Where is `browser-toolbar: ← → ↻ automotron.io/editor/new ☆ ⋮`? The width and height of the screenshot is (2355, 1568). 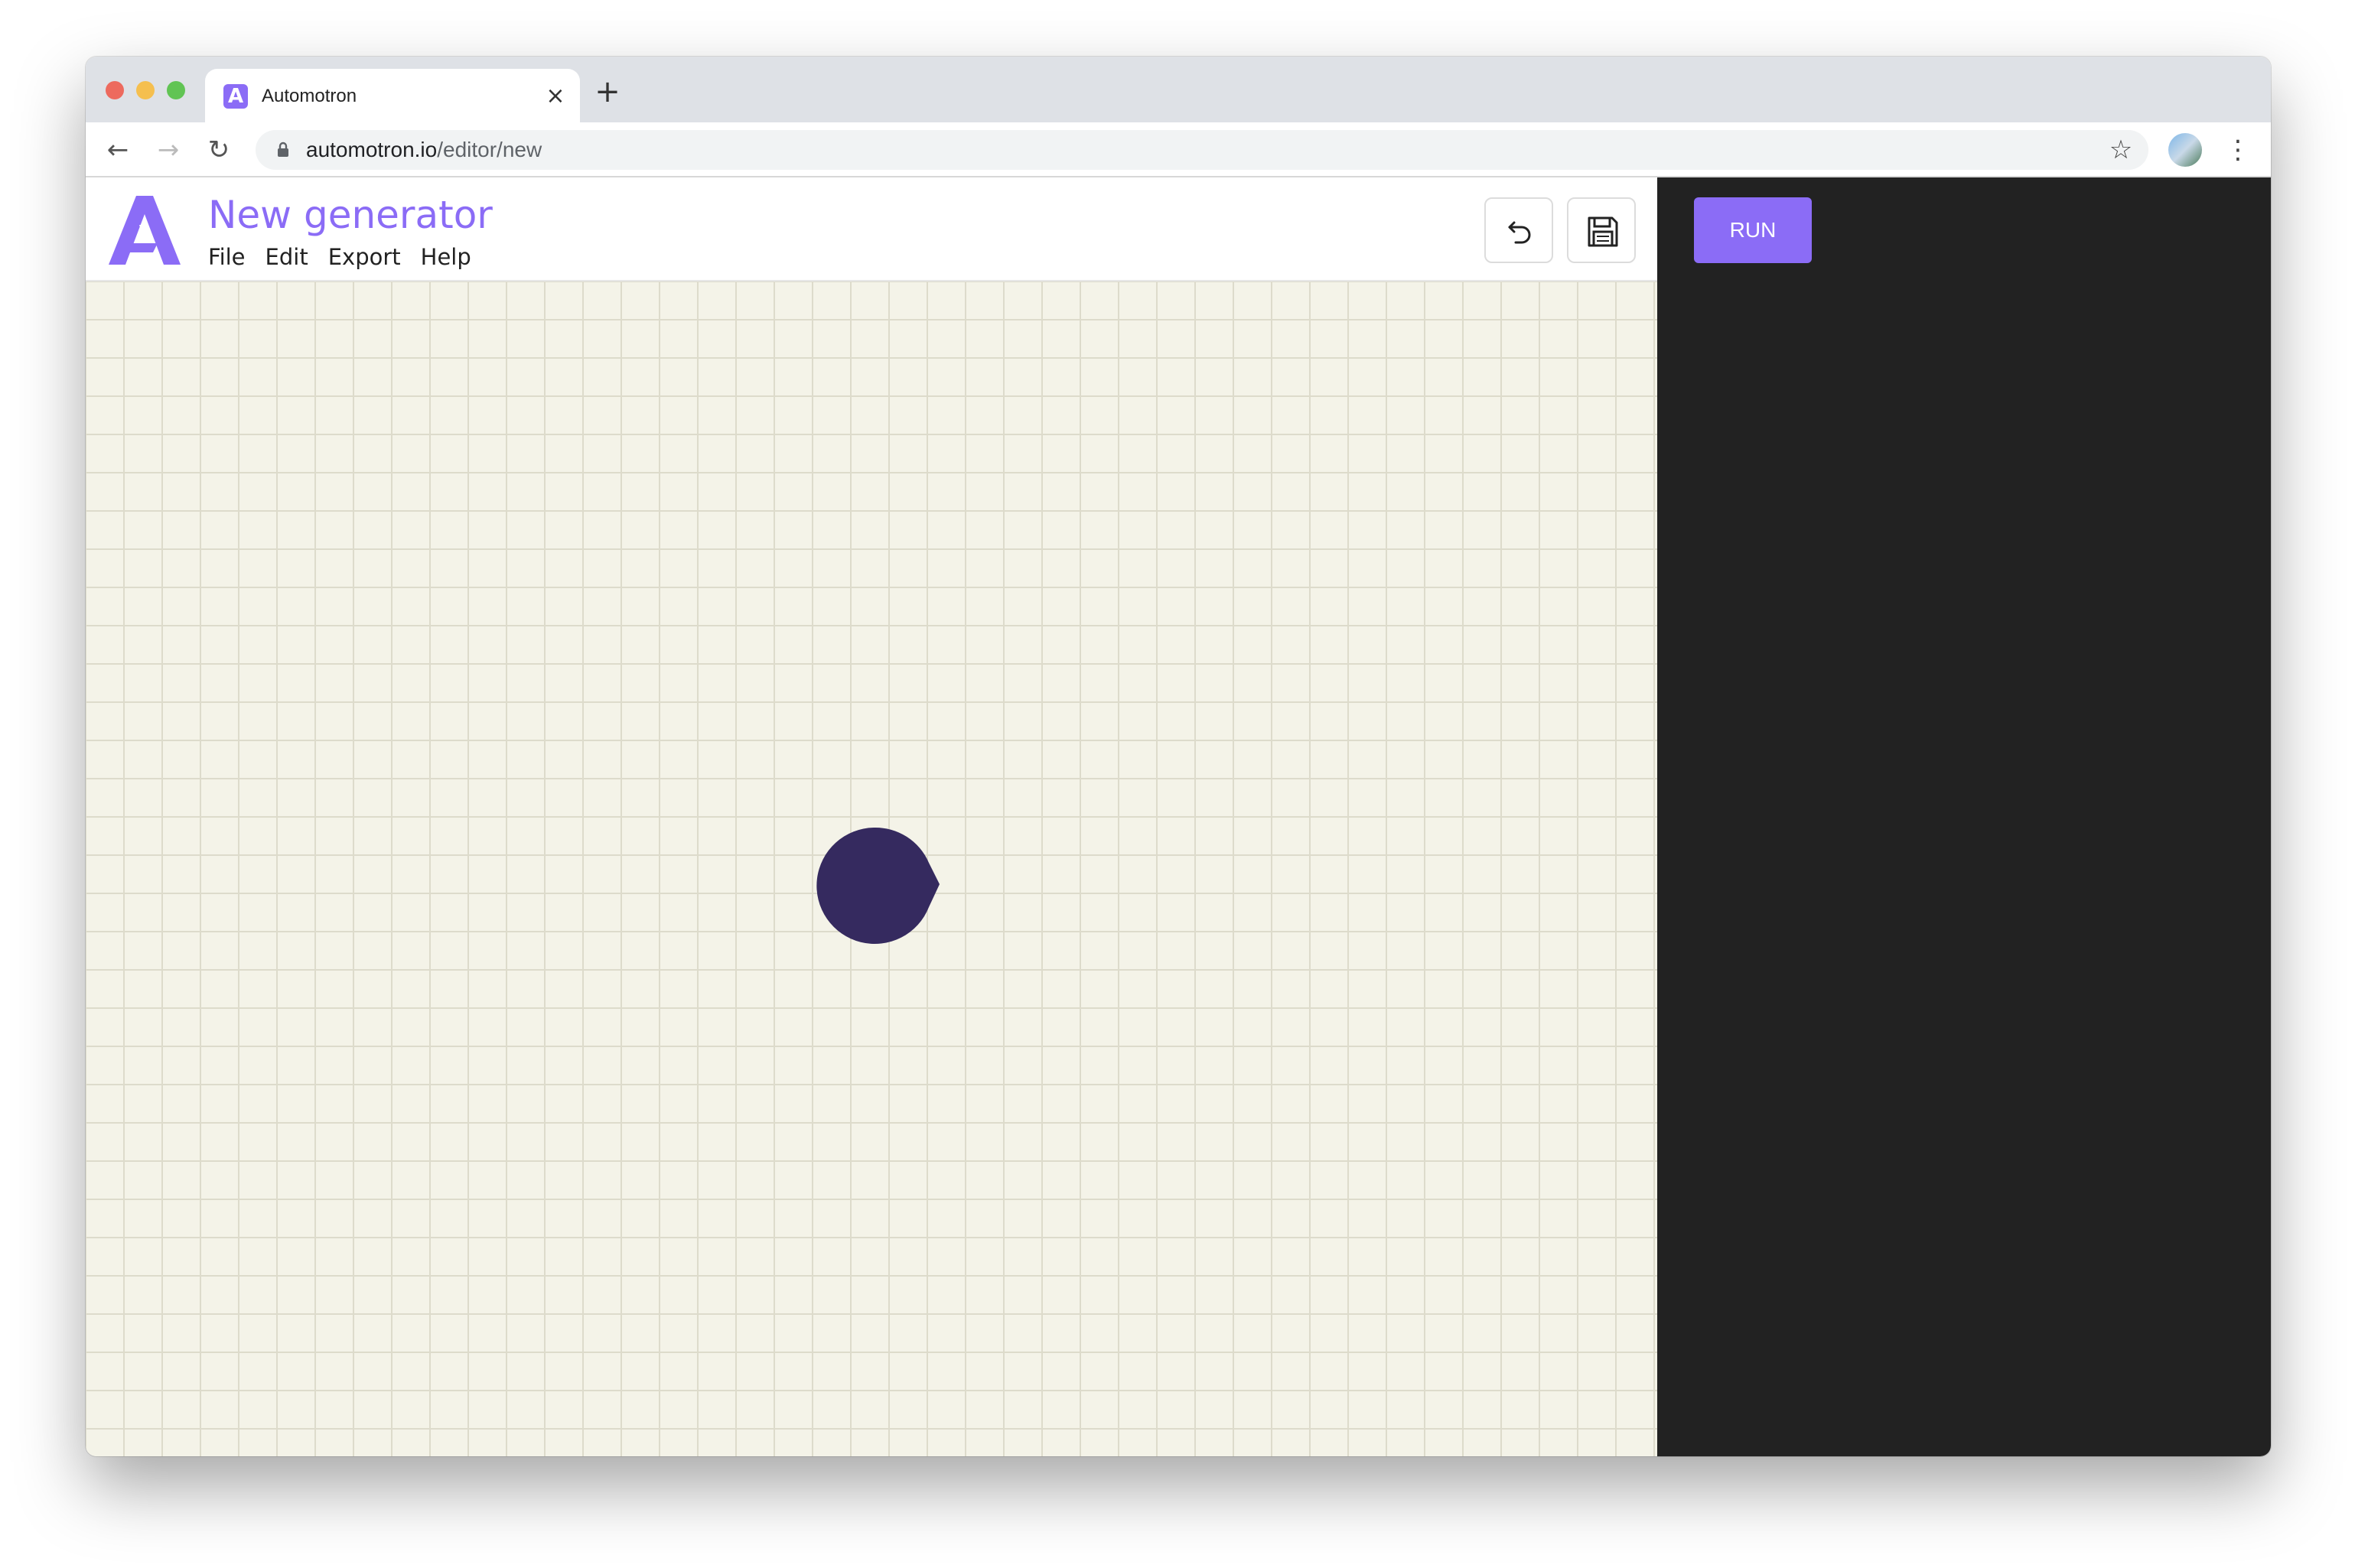 browser-toolbar: ← → ↻ automotron.io/editor/new ☆ ⋮ is located at coordinates (1178, 149).